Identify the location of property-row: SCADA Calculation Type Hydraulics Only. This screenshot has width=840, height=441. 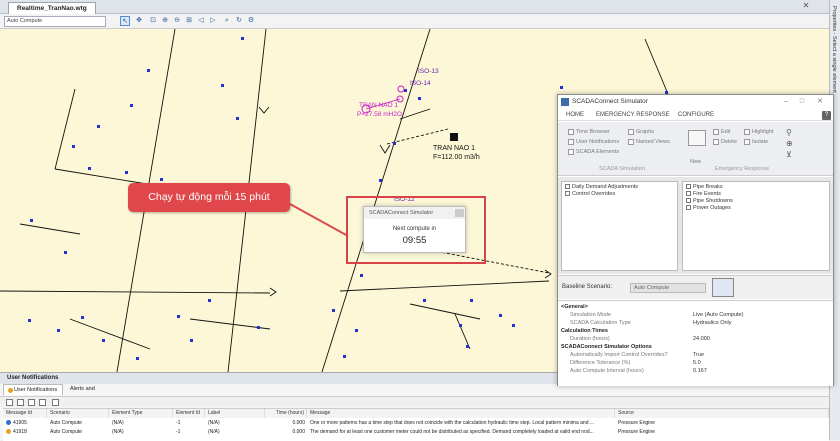
(695, 323).